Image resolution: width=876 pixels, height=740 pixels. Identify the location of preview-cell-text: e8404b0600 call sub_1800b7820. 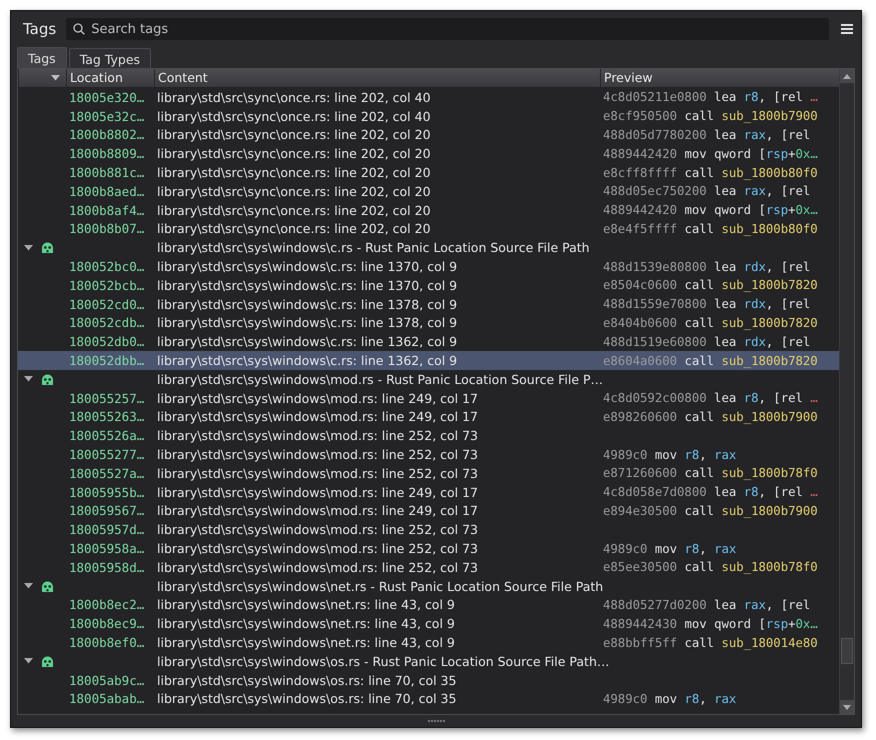
(710, 323).